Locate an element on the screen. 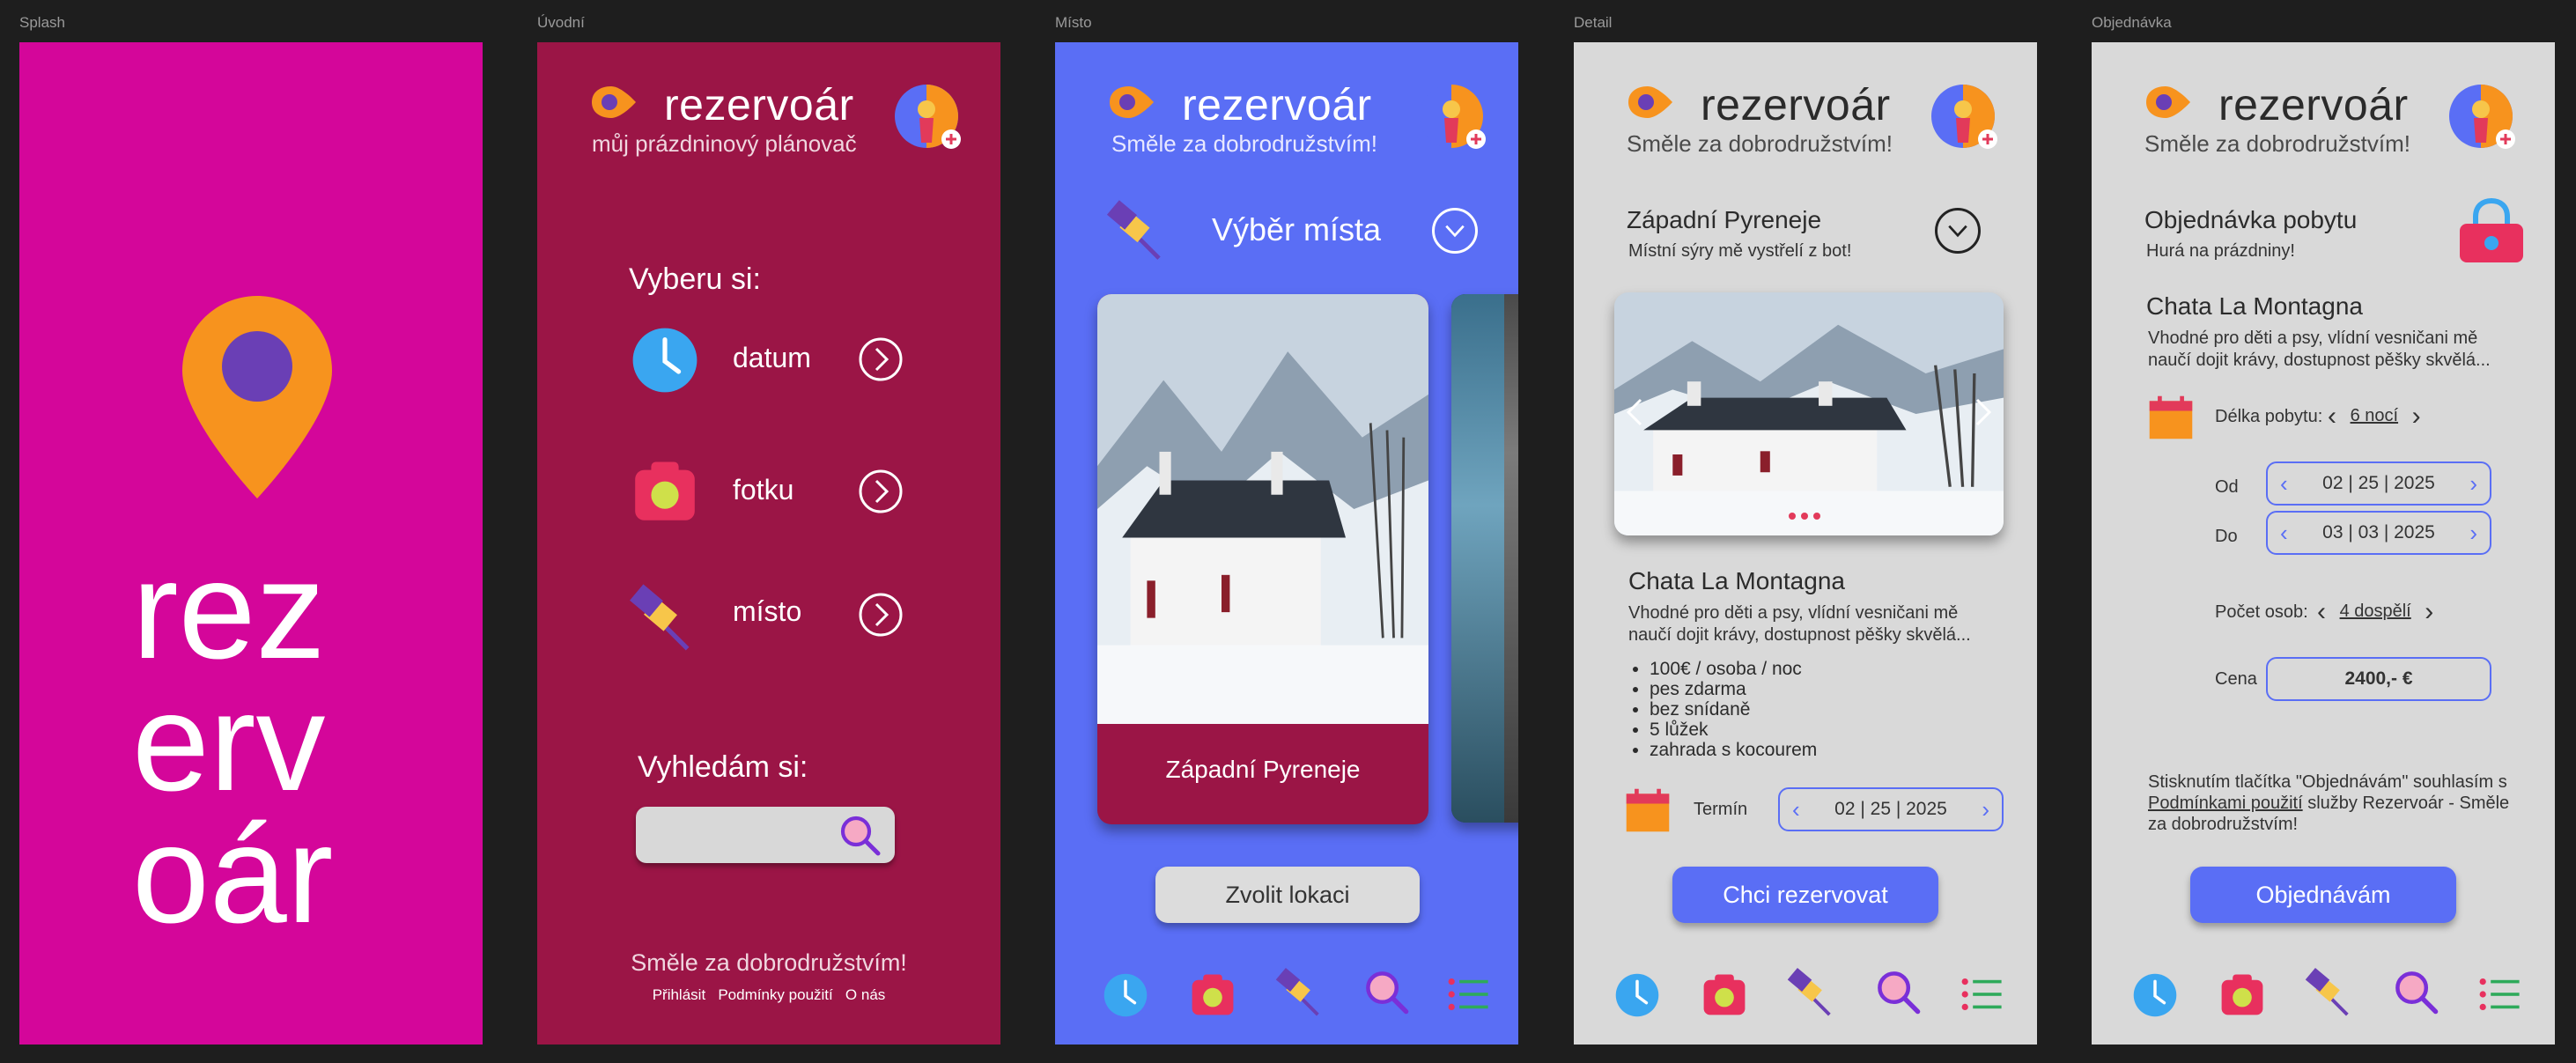  length-stepper: ‹ 6 nocí › is located at coordinates (2374, 417).